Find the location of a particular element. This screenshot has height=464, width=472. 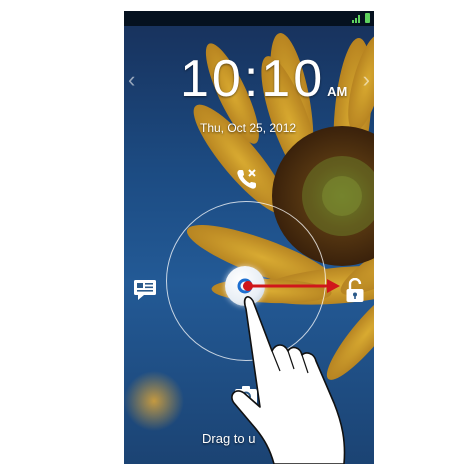

gesture-overlay is located at coordinates (288, 371).